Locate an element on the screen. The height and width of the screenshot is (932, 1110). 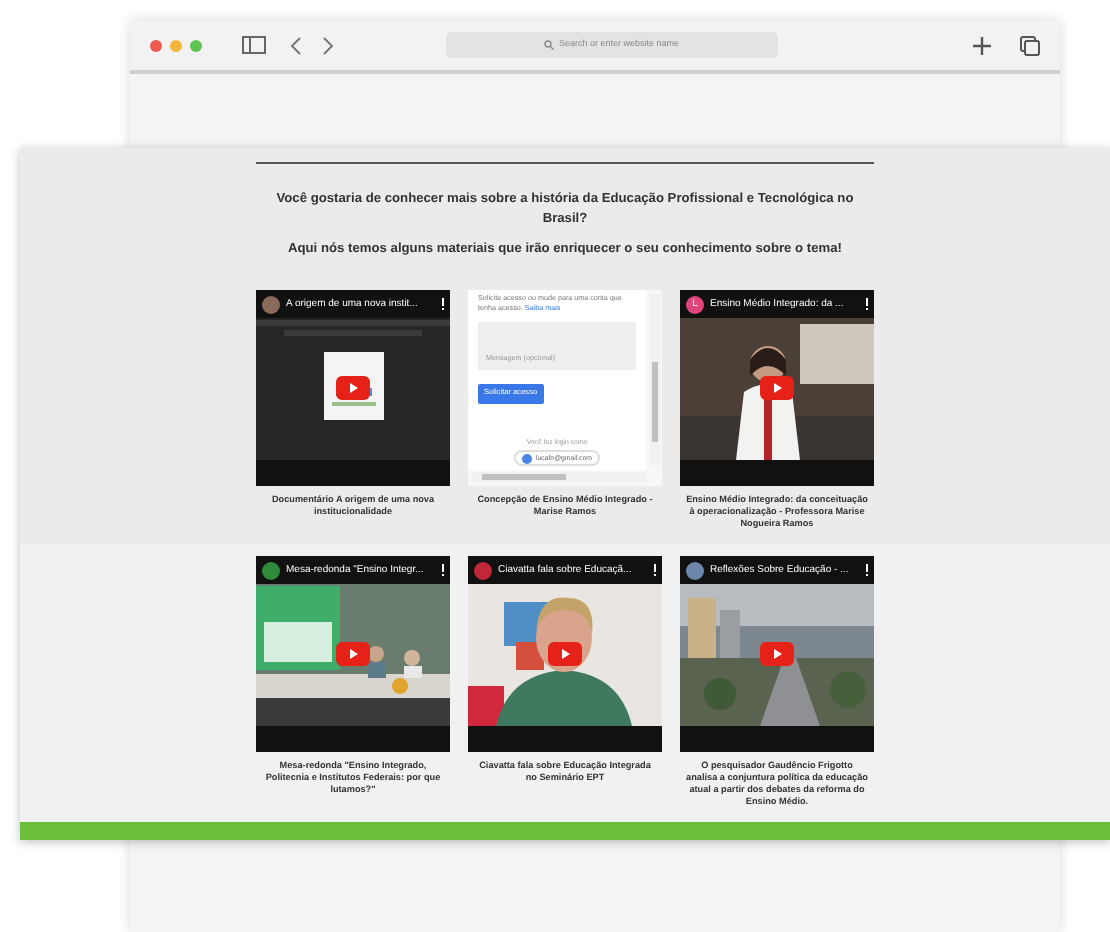
back-icon is located at coordinates (296, 45).